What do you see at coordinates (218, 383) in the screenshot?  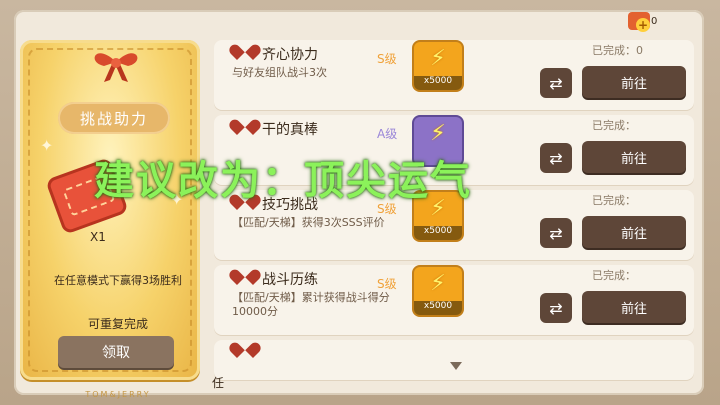 I see `footer-text: 任` at bounding box center [218, 383].